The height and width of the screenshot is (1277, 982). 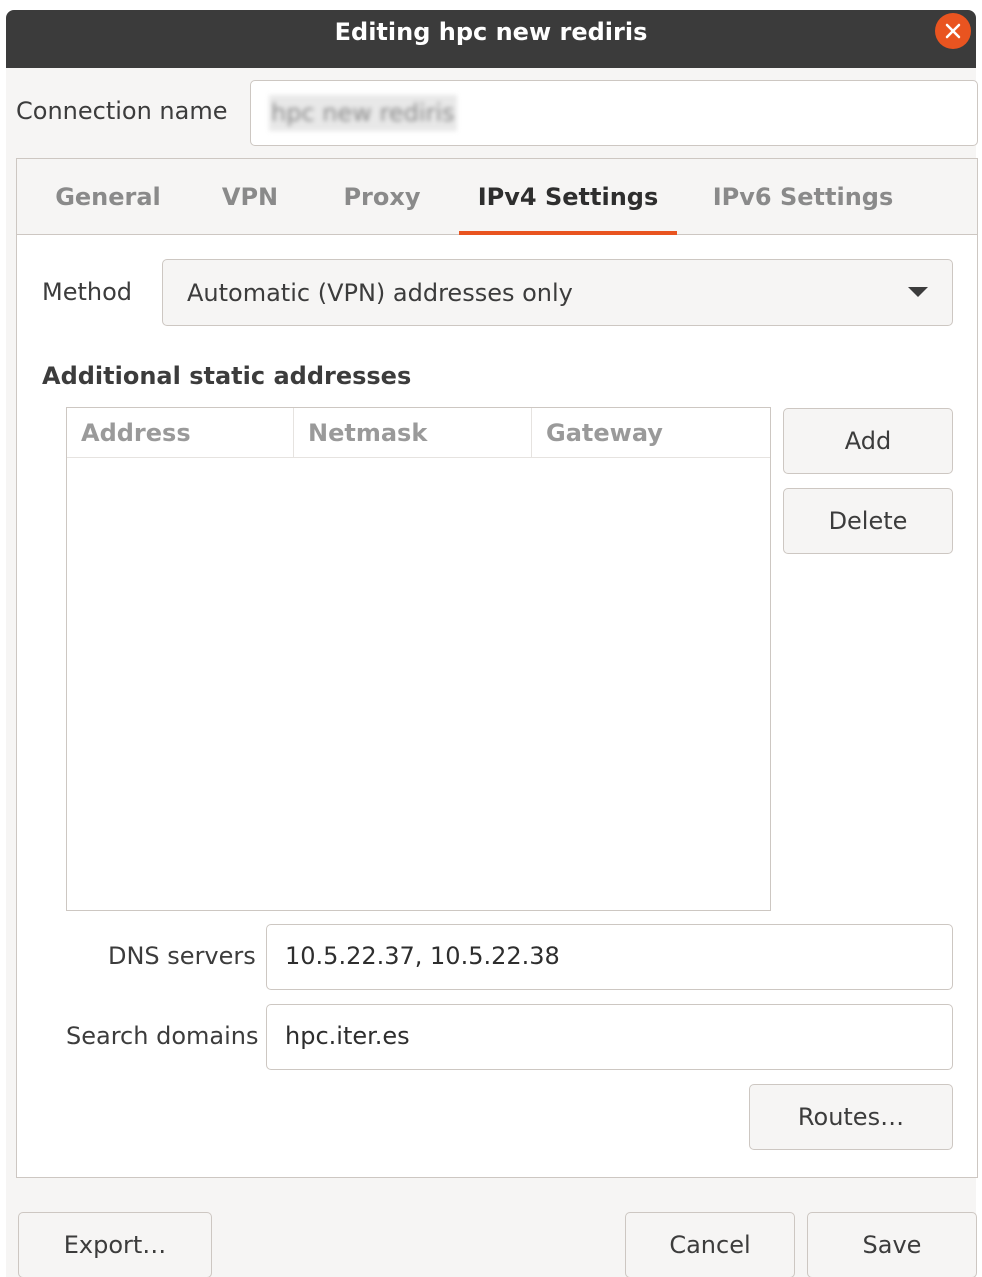 I want to click on tab-ipv4-settings: IPv4 Settings, so click(x=568, y=197).